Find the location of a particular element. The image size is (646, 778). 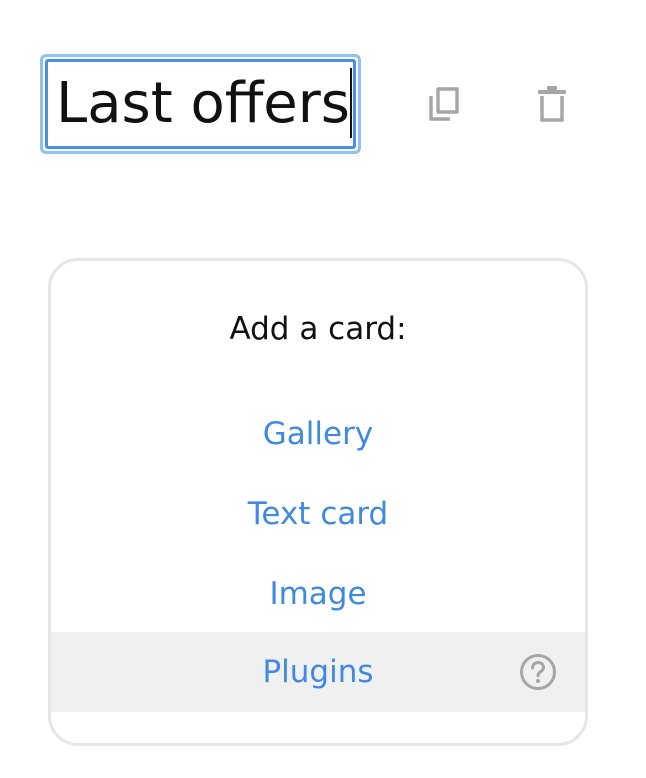

add-text-card-option: Text card is located at coordinates (318, 514).